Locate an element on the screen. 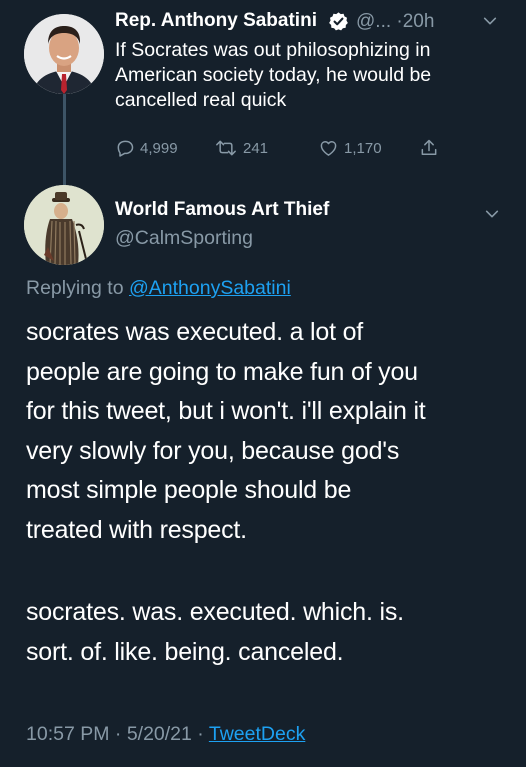 The height and width of the screenshot is (767, 526). reply-button: 4,999 is located at coordinates (146, 148).